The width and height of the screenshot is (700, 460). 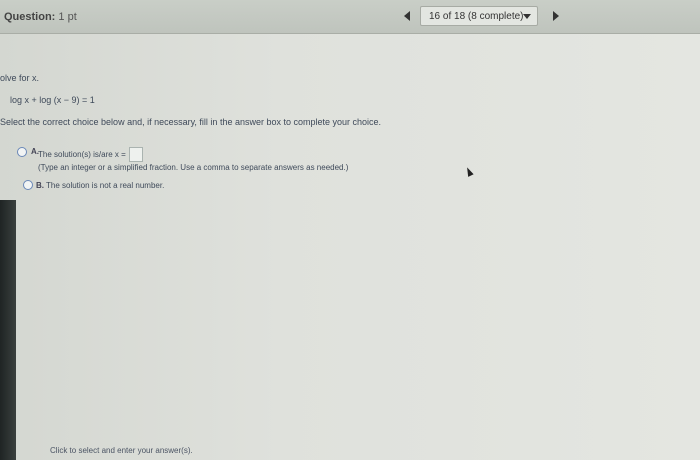 I want to click on question-title: Question:, so click(x=30, y=17).